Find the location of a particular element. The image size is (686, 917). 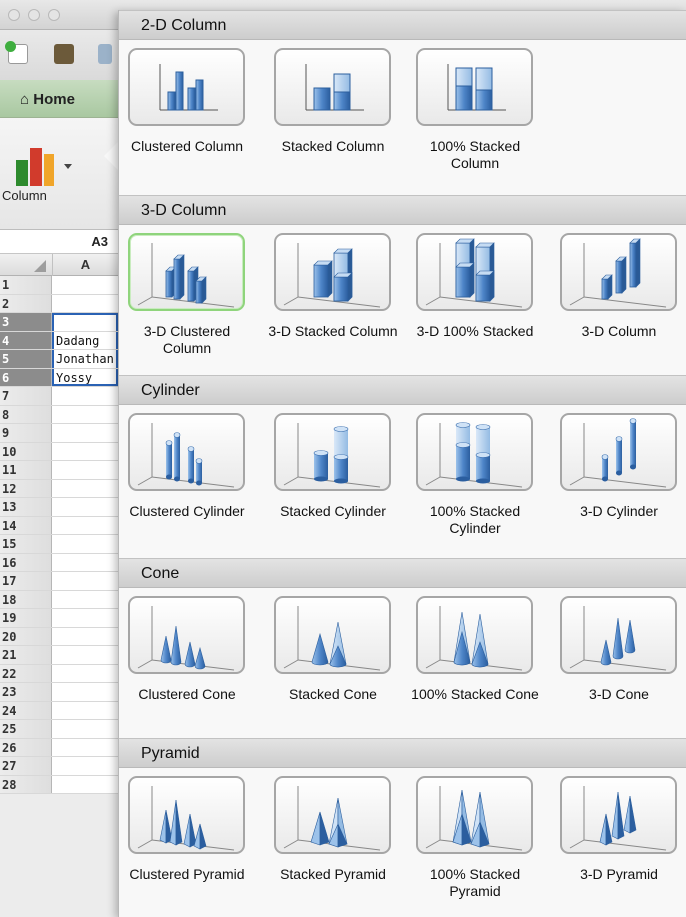

minimize-window-icon is located at coordinates (34, 15).